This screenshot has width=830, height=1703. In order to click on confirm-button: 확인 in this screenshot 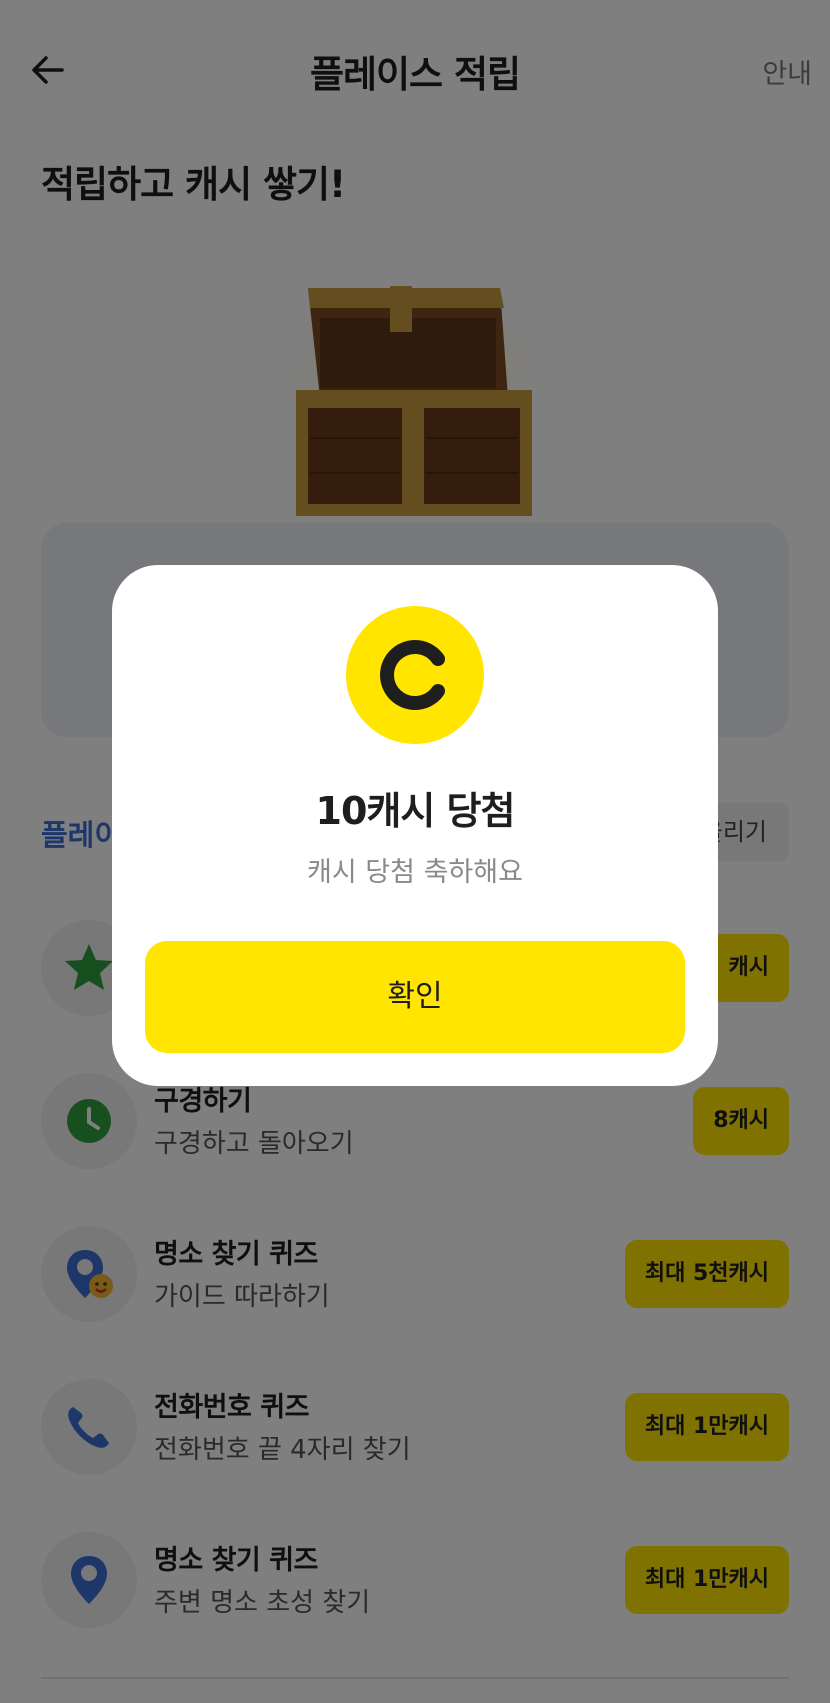, I will do `click(415, 997)`.